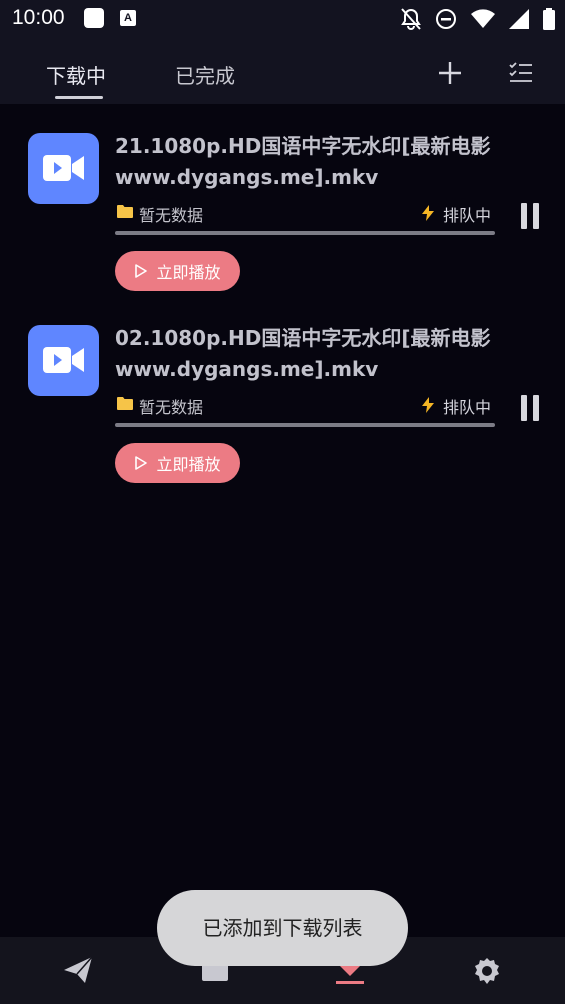 The image size is (565, 1004). Describe the element at coordinates (521, 73) in the screenshot. I see `checklist-icon` at that location.